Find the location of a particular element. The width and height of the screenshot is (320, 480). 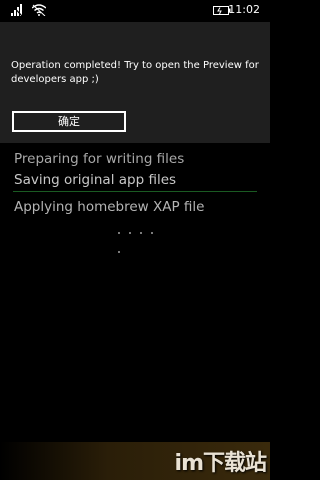

step-preparing: Preparing for writing files is located at coordinates (99, 159).